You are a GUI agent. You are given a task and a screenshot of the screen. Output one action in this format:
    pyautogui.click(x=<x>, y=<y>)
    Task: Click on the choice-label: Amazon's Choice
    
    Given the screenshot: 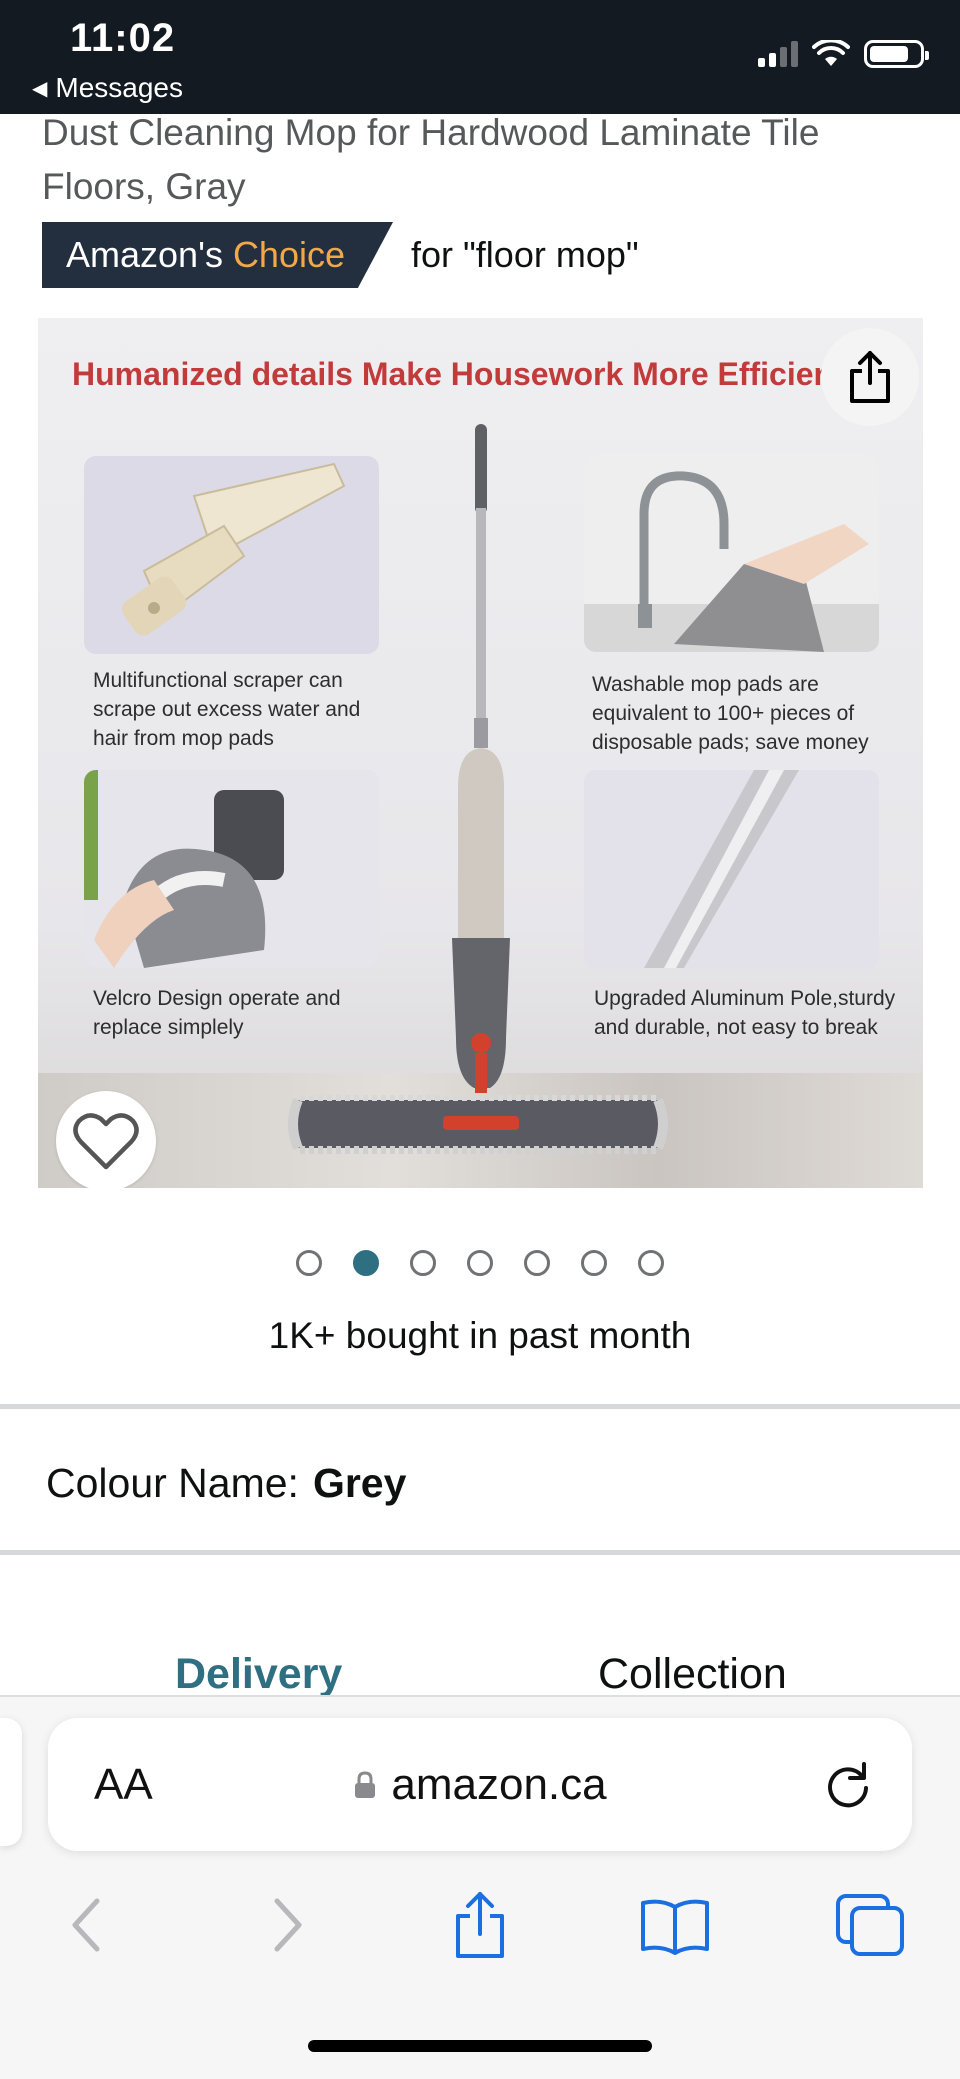 What is the action you would take?
    pyautogui.click(x=217, y=255)
    